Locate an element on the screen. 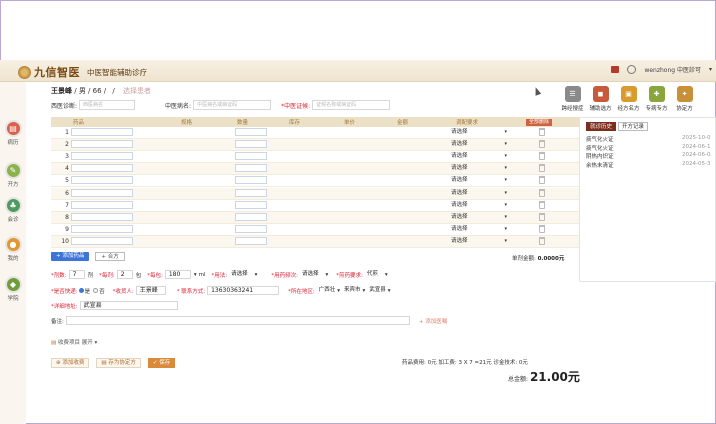  province-select: 广西壮 is located at coordinates (327, 290).